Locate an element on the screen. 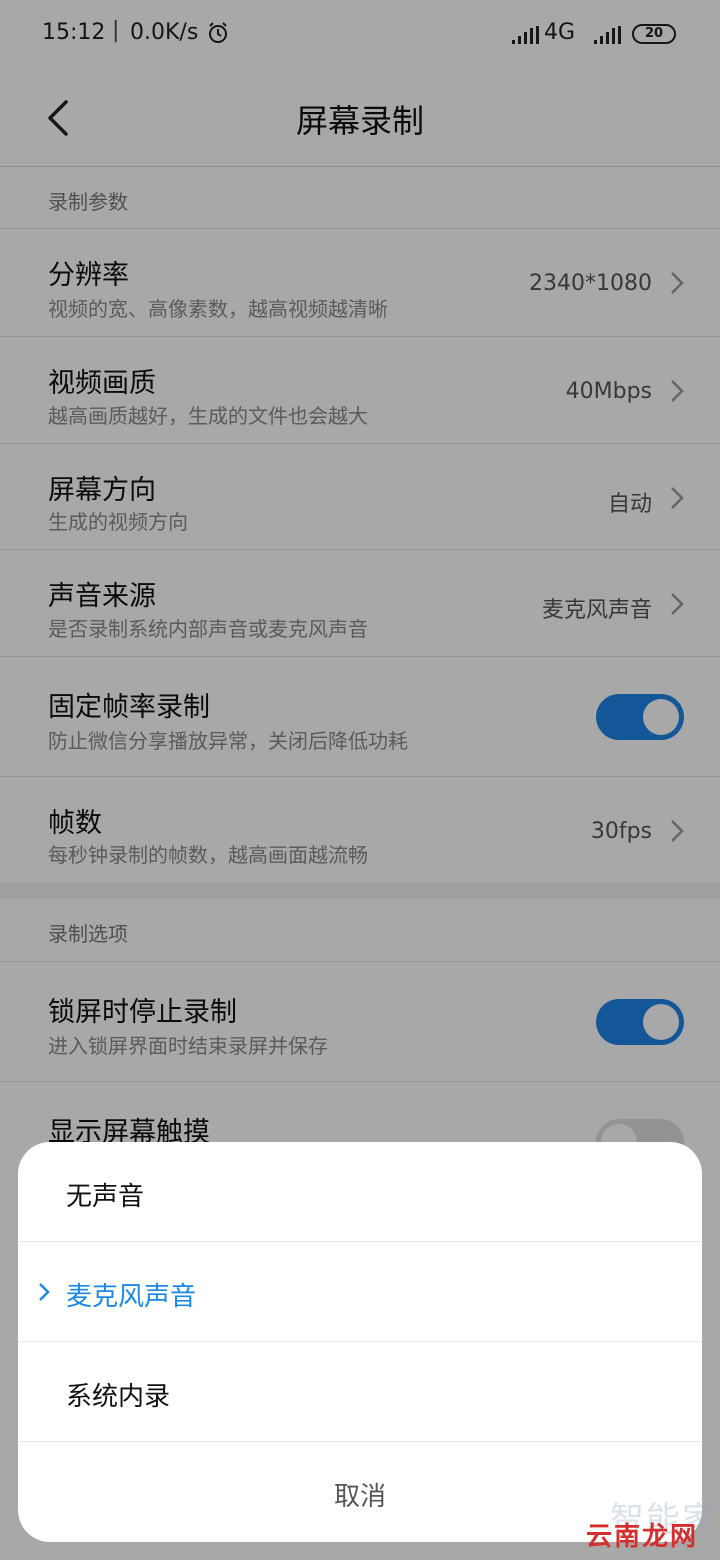 This screenshot has height=1560, width=720. option-system-audio: 系统内录 is located at coordinates (360, 1392).